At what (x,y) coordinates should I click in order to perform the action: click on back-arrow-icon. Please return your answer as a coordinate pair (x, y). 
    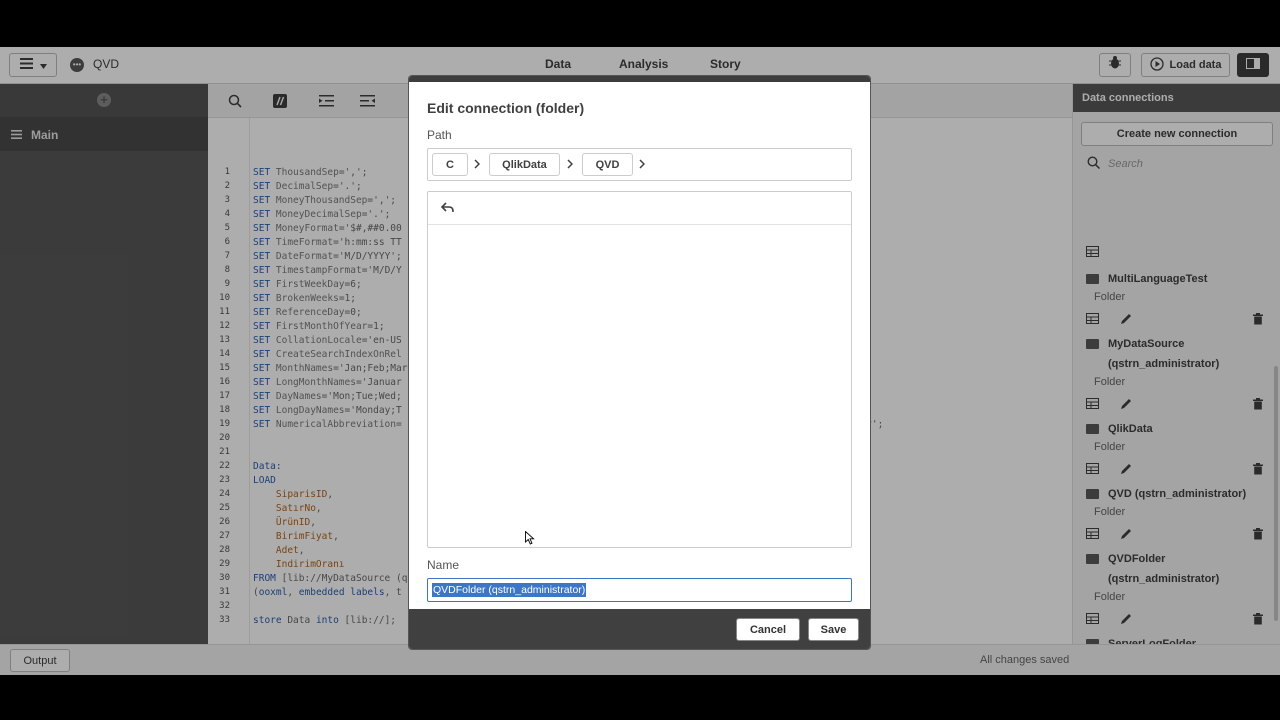
    Looking at the image, I should click on (447, 208).